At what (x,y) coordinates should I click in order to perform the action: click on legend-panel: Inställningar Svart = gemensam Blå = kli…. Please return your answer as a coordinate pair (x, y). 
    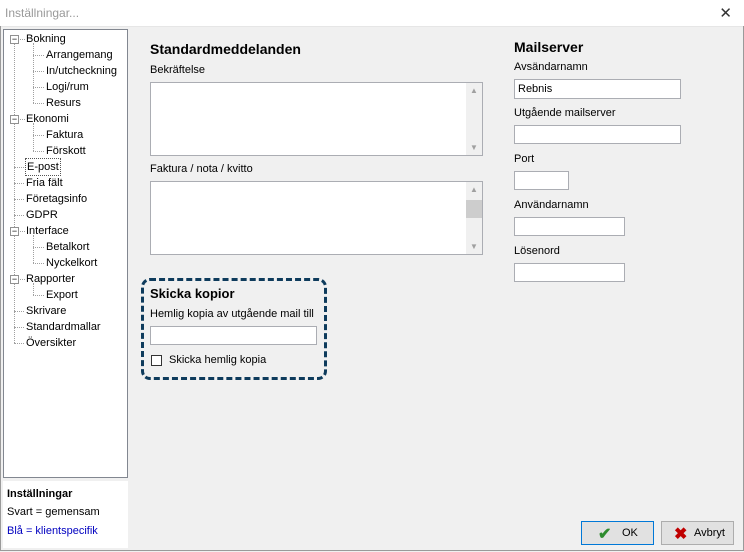
    Looking at the image, I should click on (65, 514).